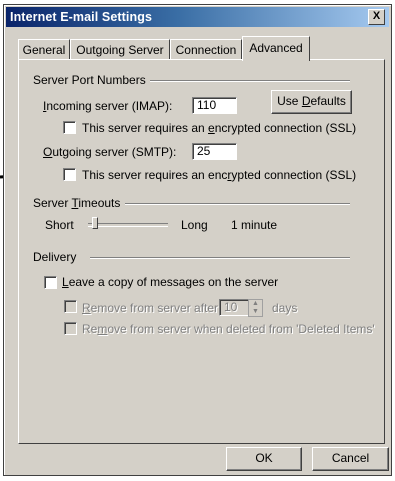 The width and height of the screenshot is (395, 481). What do you see at coordinates (70, 328) in the screenshot?
I see `remove-deleted-checkbox` at bounding box center [70, 328].